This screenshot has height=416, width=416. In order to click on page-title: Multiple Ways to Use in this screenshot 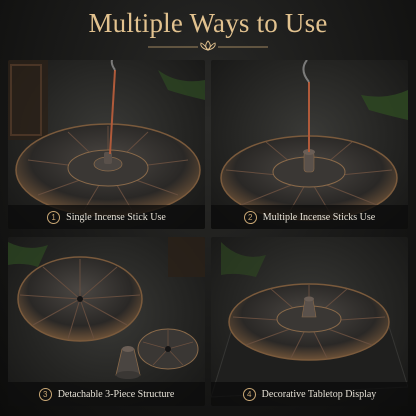, I will do `click(208, 23)`.